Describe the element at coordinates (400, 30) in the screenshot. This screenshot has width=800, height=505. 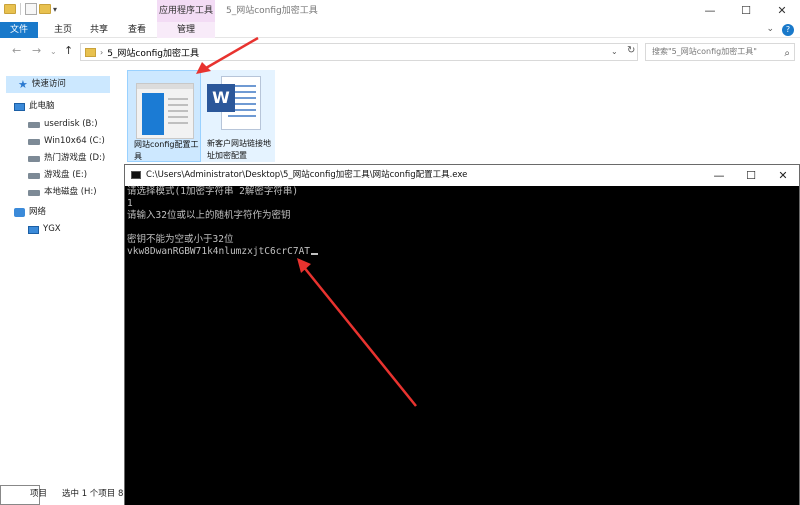
I see `ribbon-tabs: 文件 主页 共享 查看 管理 ⌄ ?` at that location.